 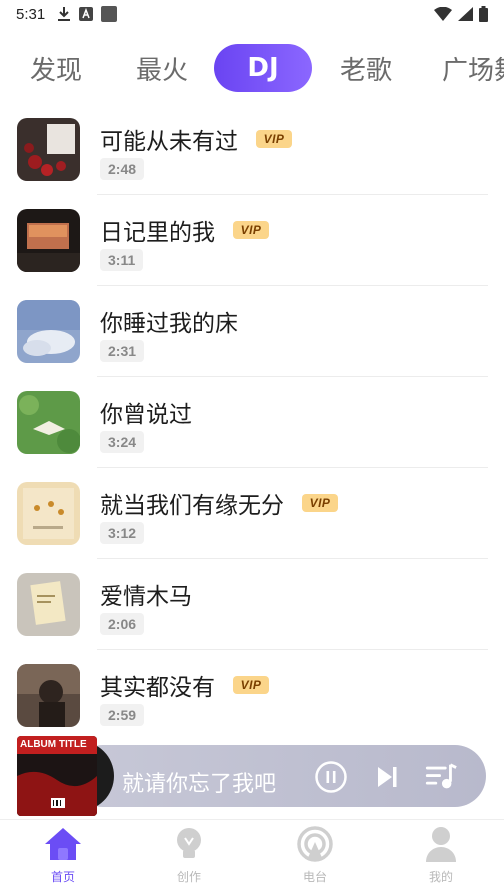 What do you see at coordinates (199, 784) in the screenshot?
I see `now-playing-title: 就请你忘了我吧` at bounding box center [199, 784].